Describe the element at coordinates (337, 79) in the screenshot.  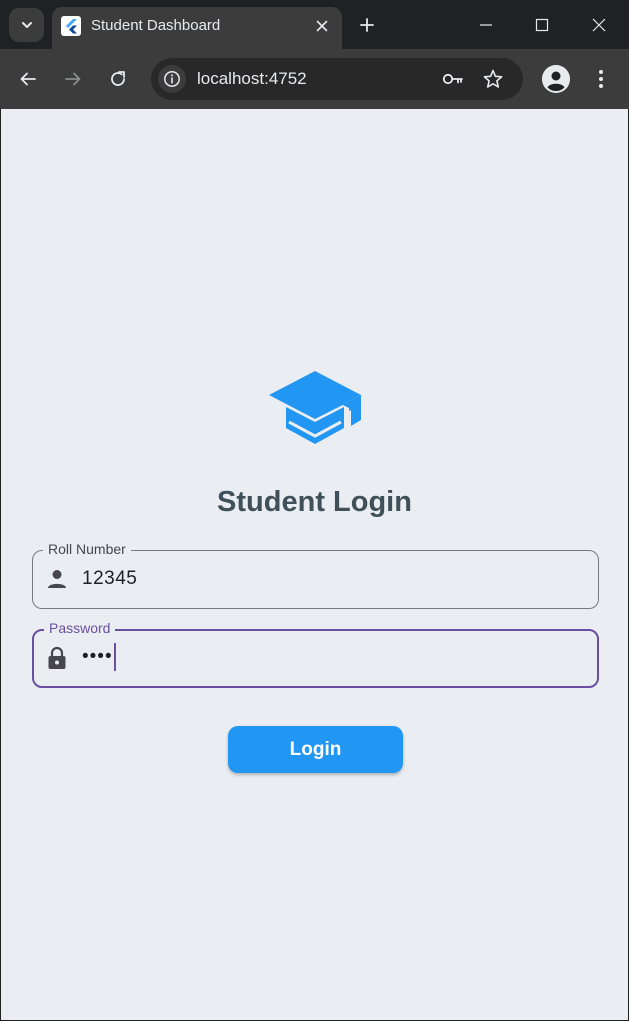
I see `address-bar: localhost:4752` at that location.